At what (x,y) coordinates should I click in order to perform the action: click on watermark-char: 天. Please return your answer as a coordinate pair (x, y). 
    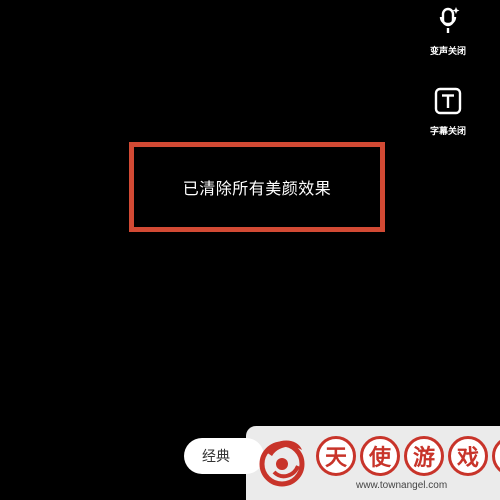
    Looking at the image, I should click on (336, 456).